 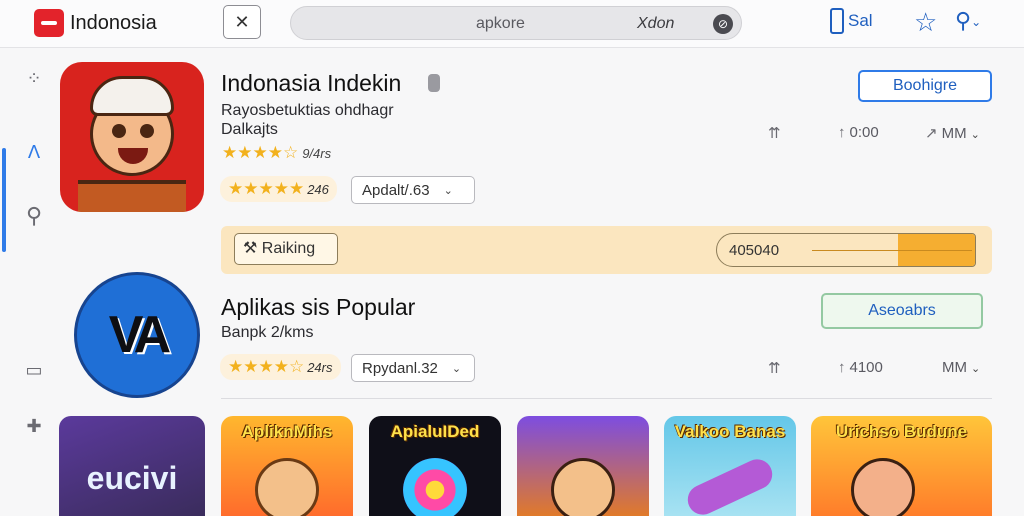 I want to click on ranking-progress: 405040, so click(x=846, y=250).